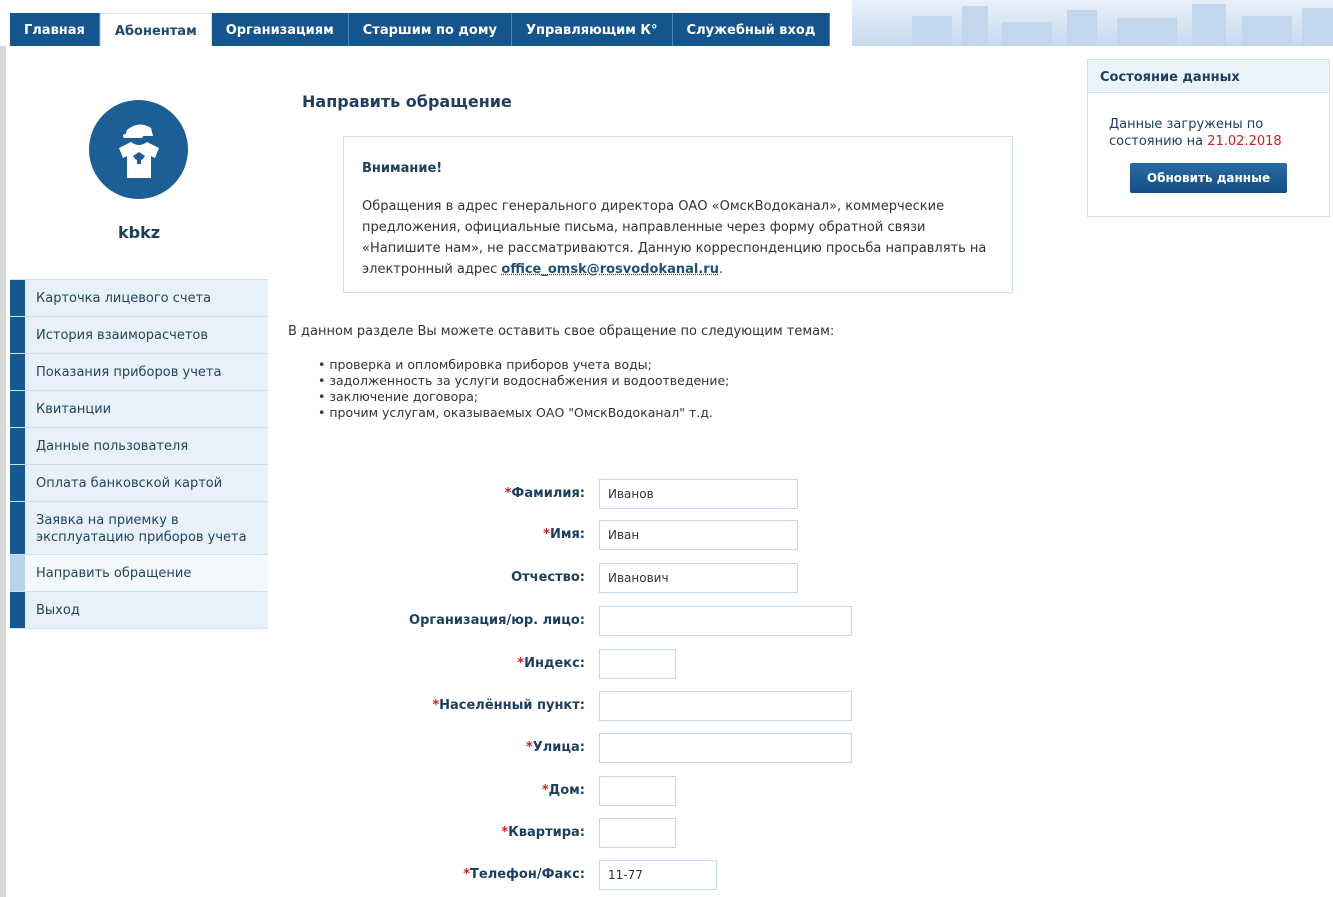 Image resolution: width=1333 pixels, height=897 pixels. I want to click on locality-label: *Населённый пункт:, so click(508, 705).